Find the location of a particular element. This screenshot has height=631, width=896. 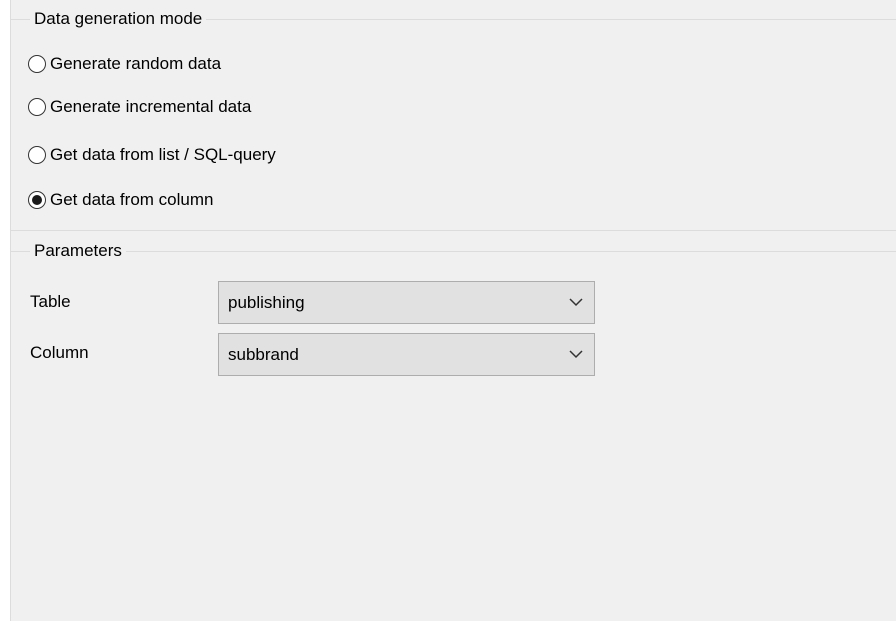

radio-label: Get data from list / SQL-query is located at coordinates (163, 154).